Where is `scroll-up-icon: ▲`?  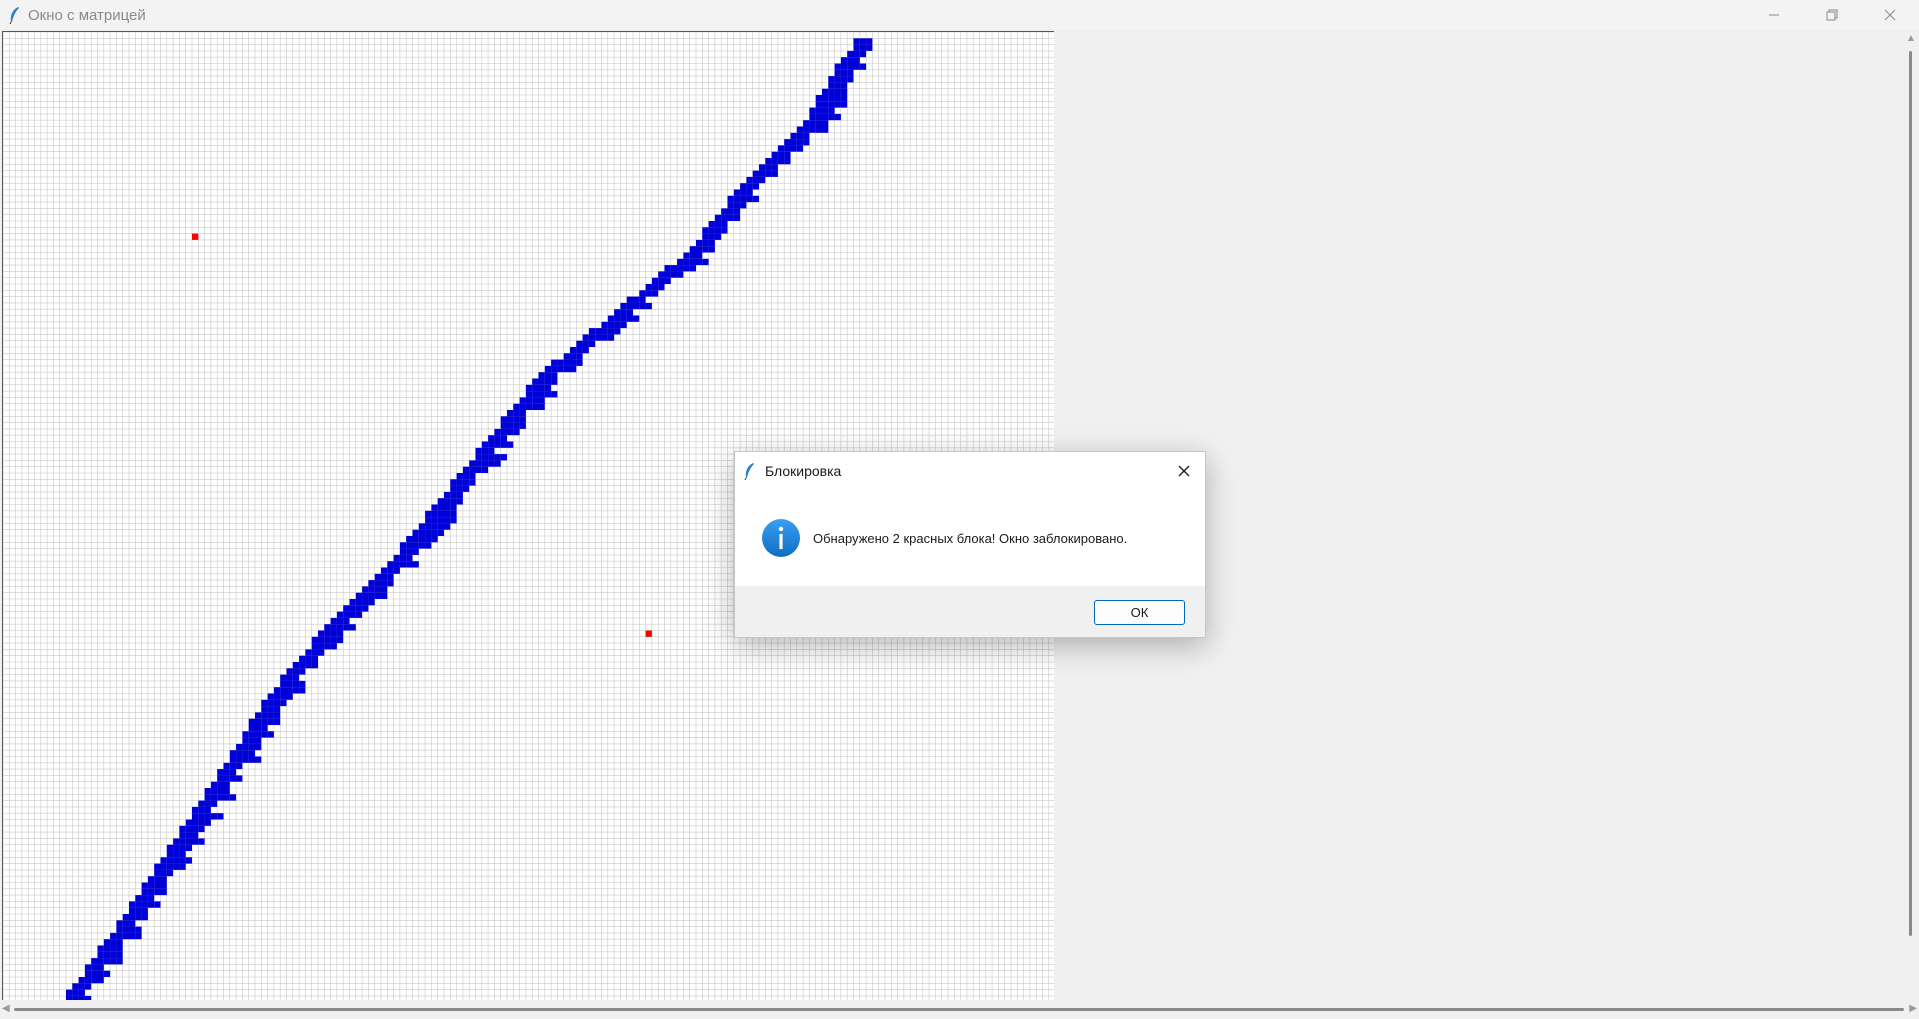
scroll-up-icon: ▲ is located at coordinates (1911, 38).